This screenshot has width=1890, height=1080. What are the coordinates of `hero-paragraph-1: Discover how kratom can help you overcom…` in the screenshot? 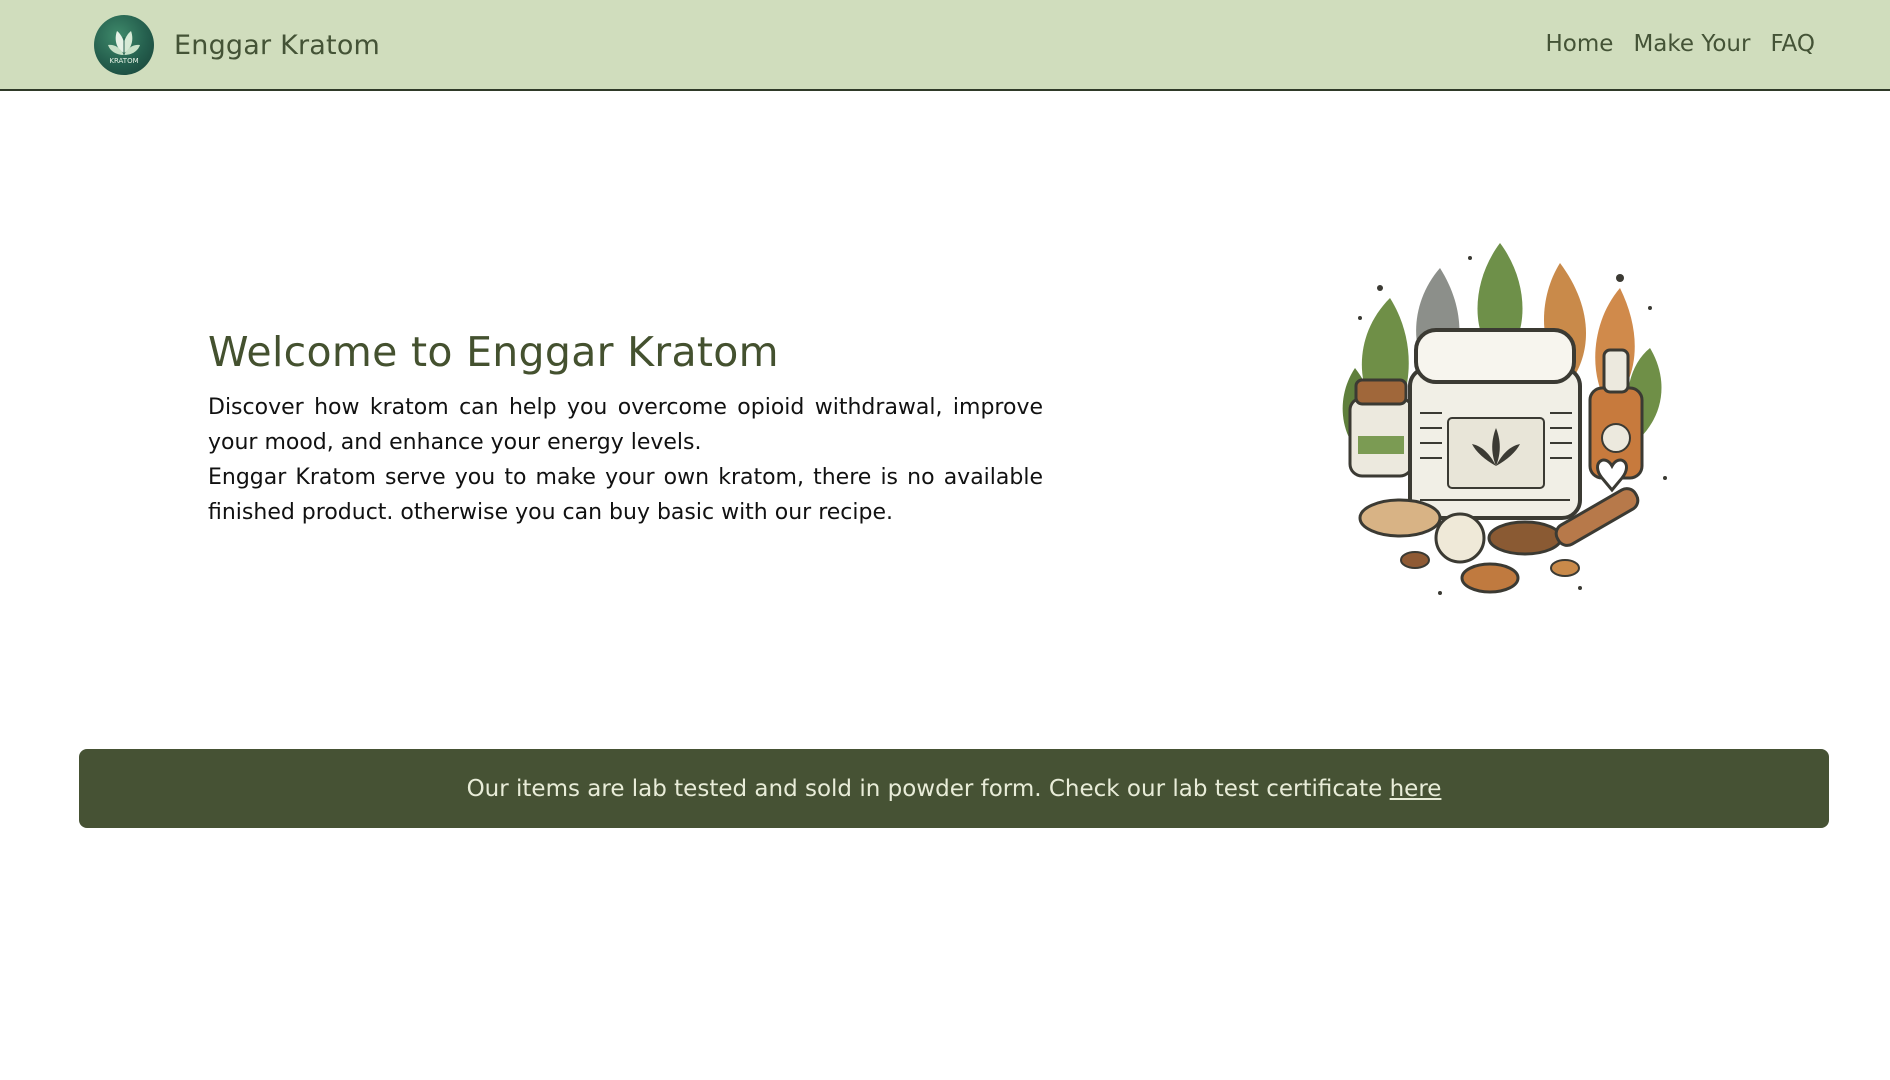 It's located at (625, 425).